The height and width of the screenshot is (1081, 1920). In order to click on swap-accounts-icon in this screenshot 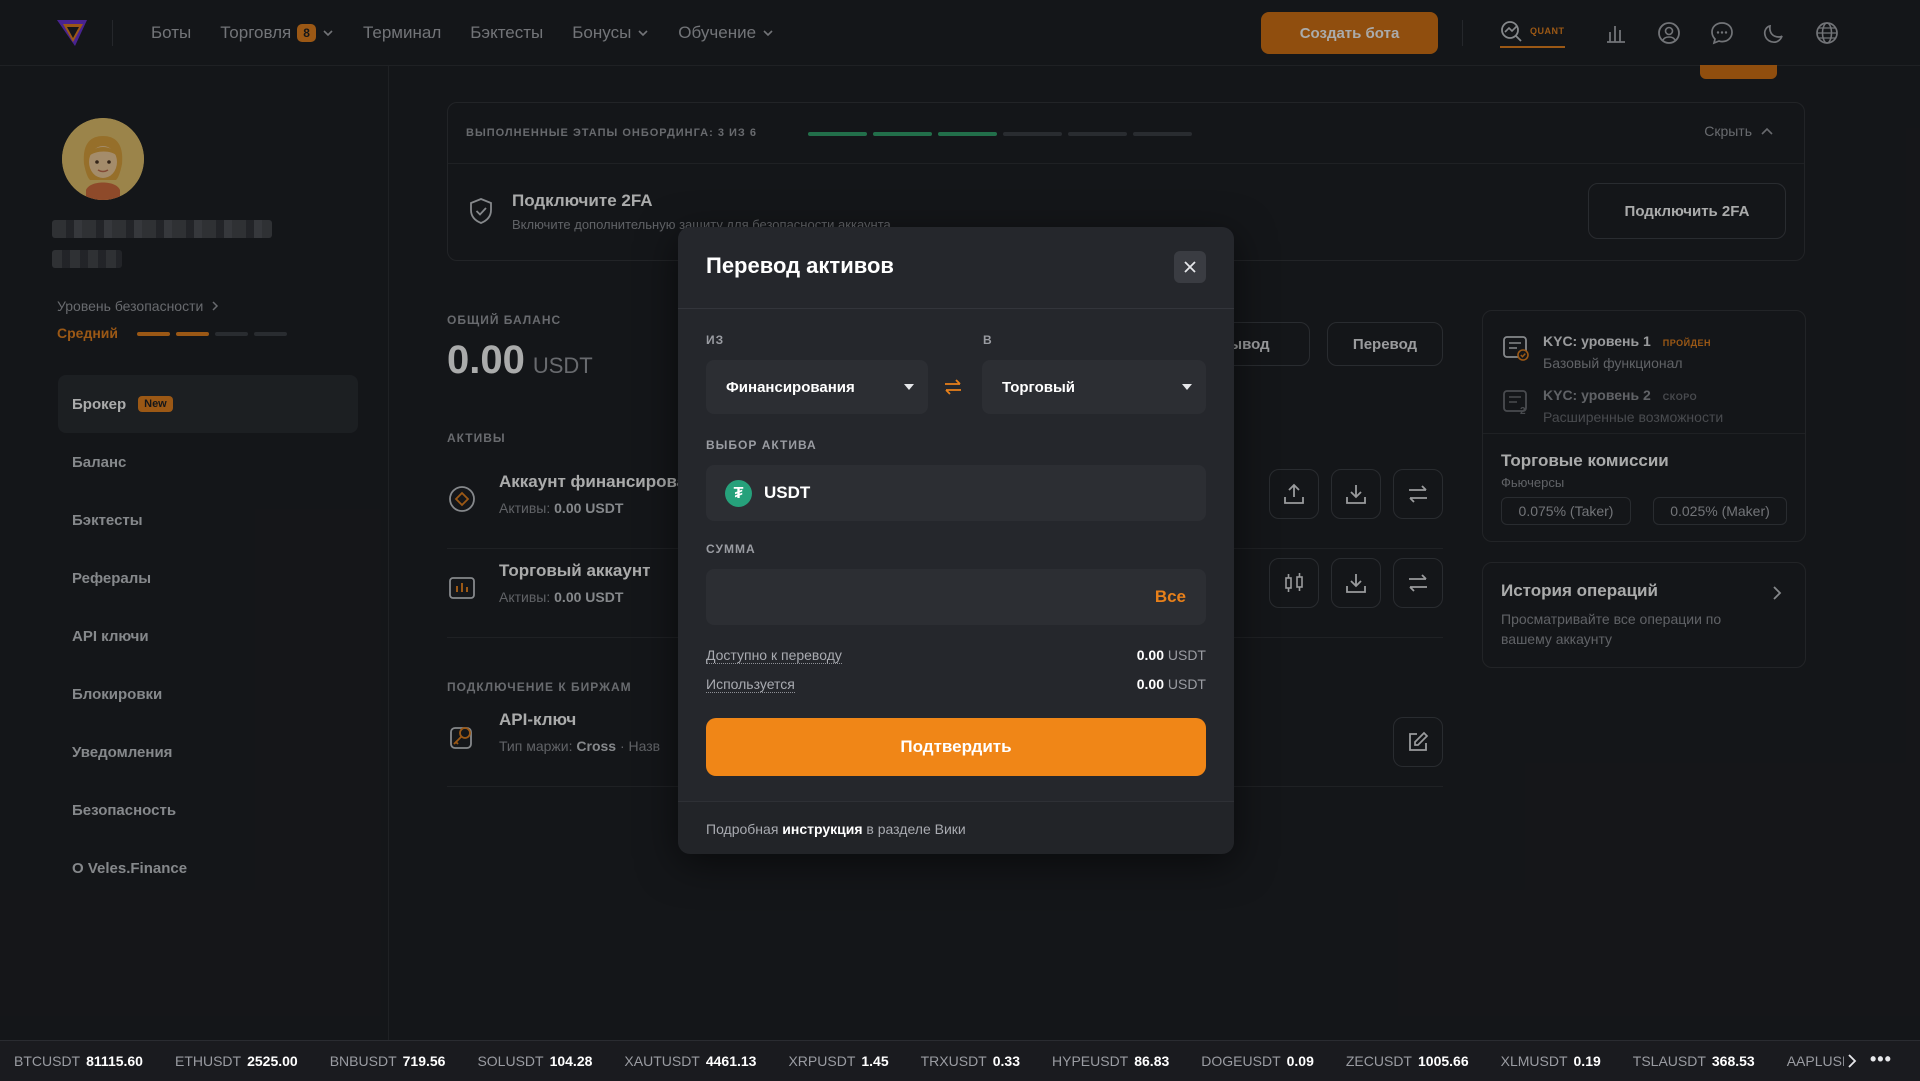, I will do `click(953, 387)`.